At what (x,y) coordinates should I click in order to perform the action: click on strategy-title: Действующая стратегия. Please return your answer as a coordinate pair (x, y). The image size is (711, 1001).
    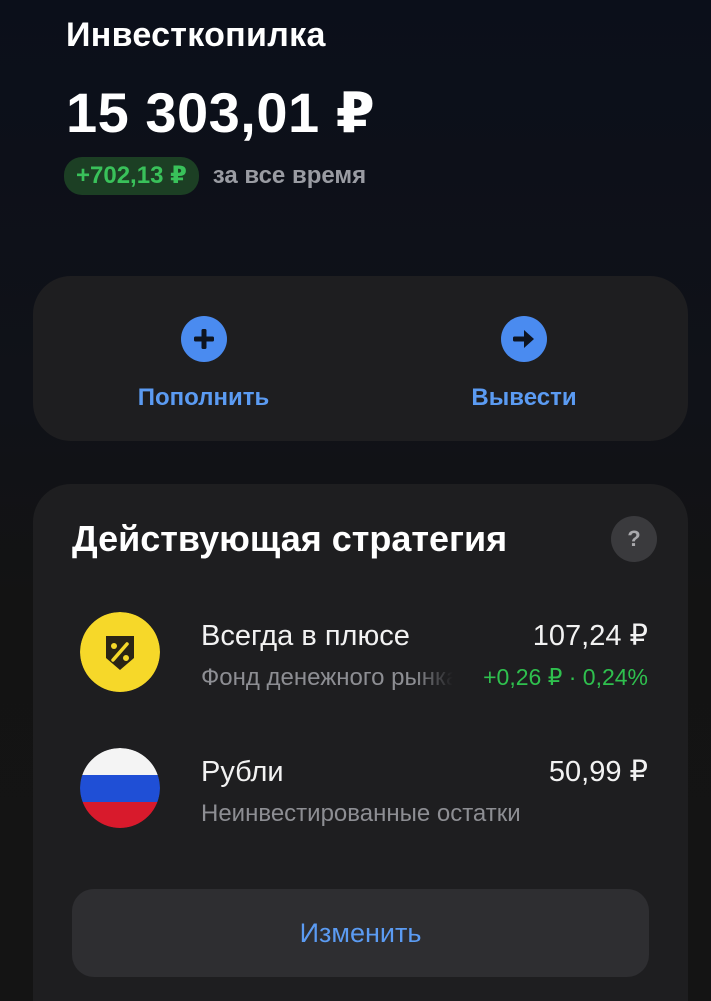
    Looking at the image, I should click on (290, 538).